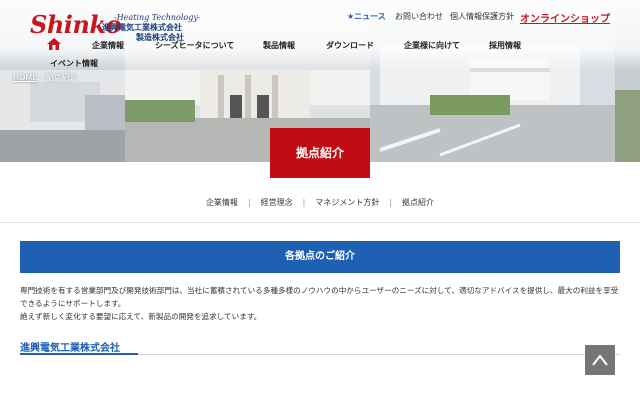 The image size is (640, 400). I want to click on back-to-top-button, so click(600, 360).